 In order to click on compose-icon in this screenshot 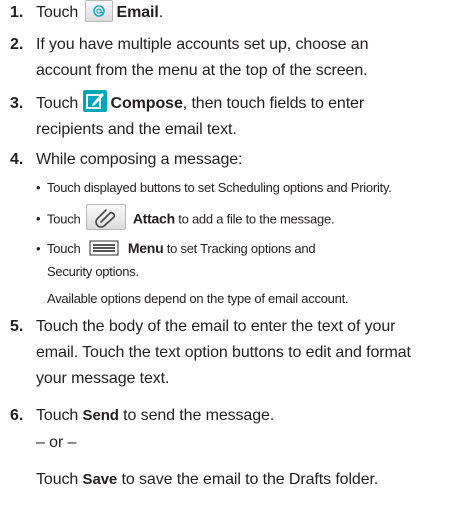, I will do `click(94, 101)`.